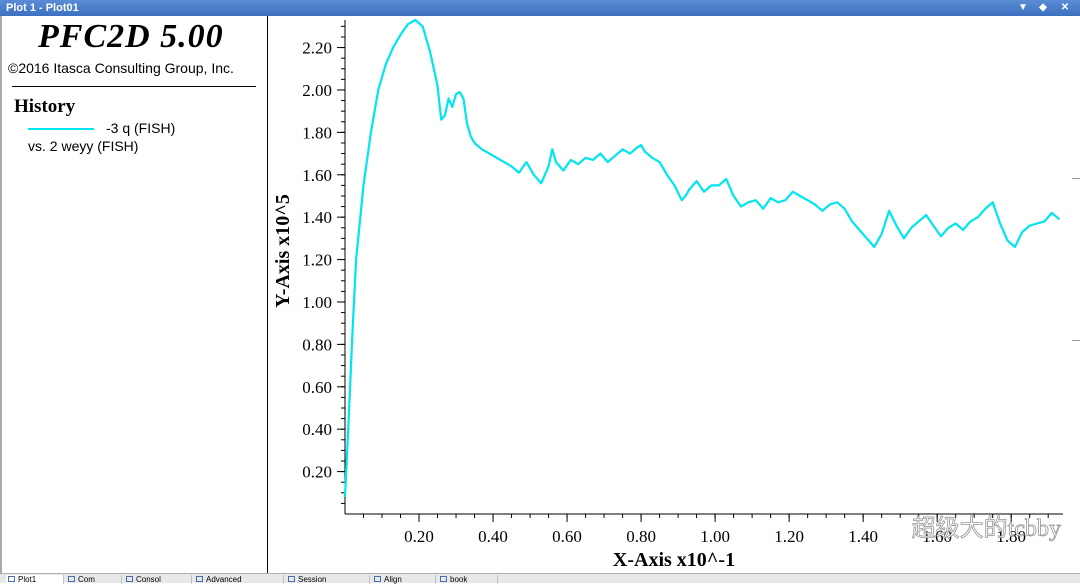 The height and width of the screenshot is (584, 1080). I want to click on x-tick-label: 0.40, so click(493, 536).